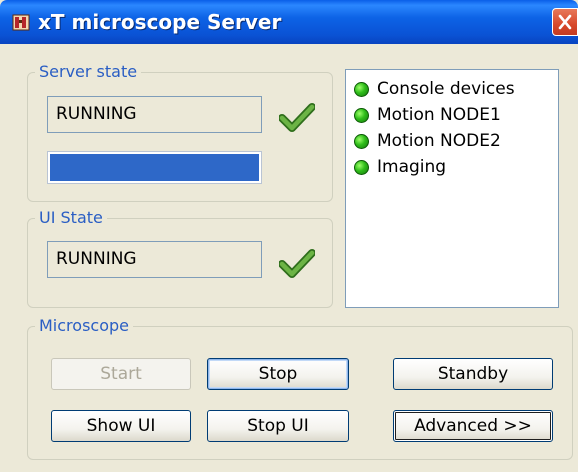  What do you see at coordinates (21, 22) in the screenshot?
I see `app-icon` at bounding box center [21, 22].